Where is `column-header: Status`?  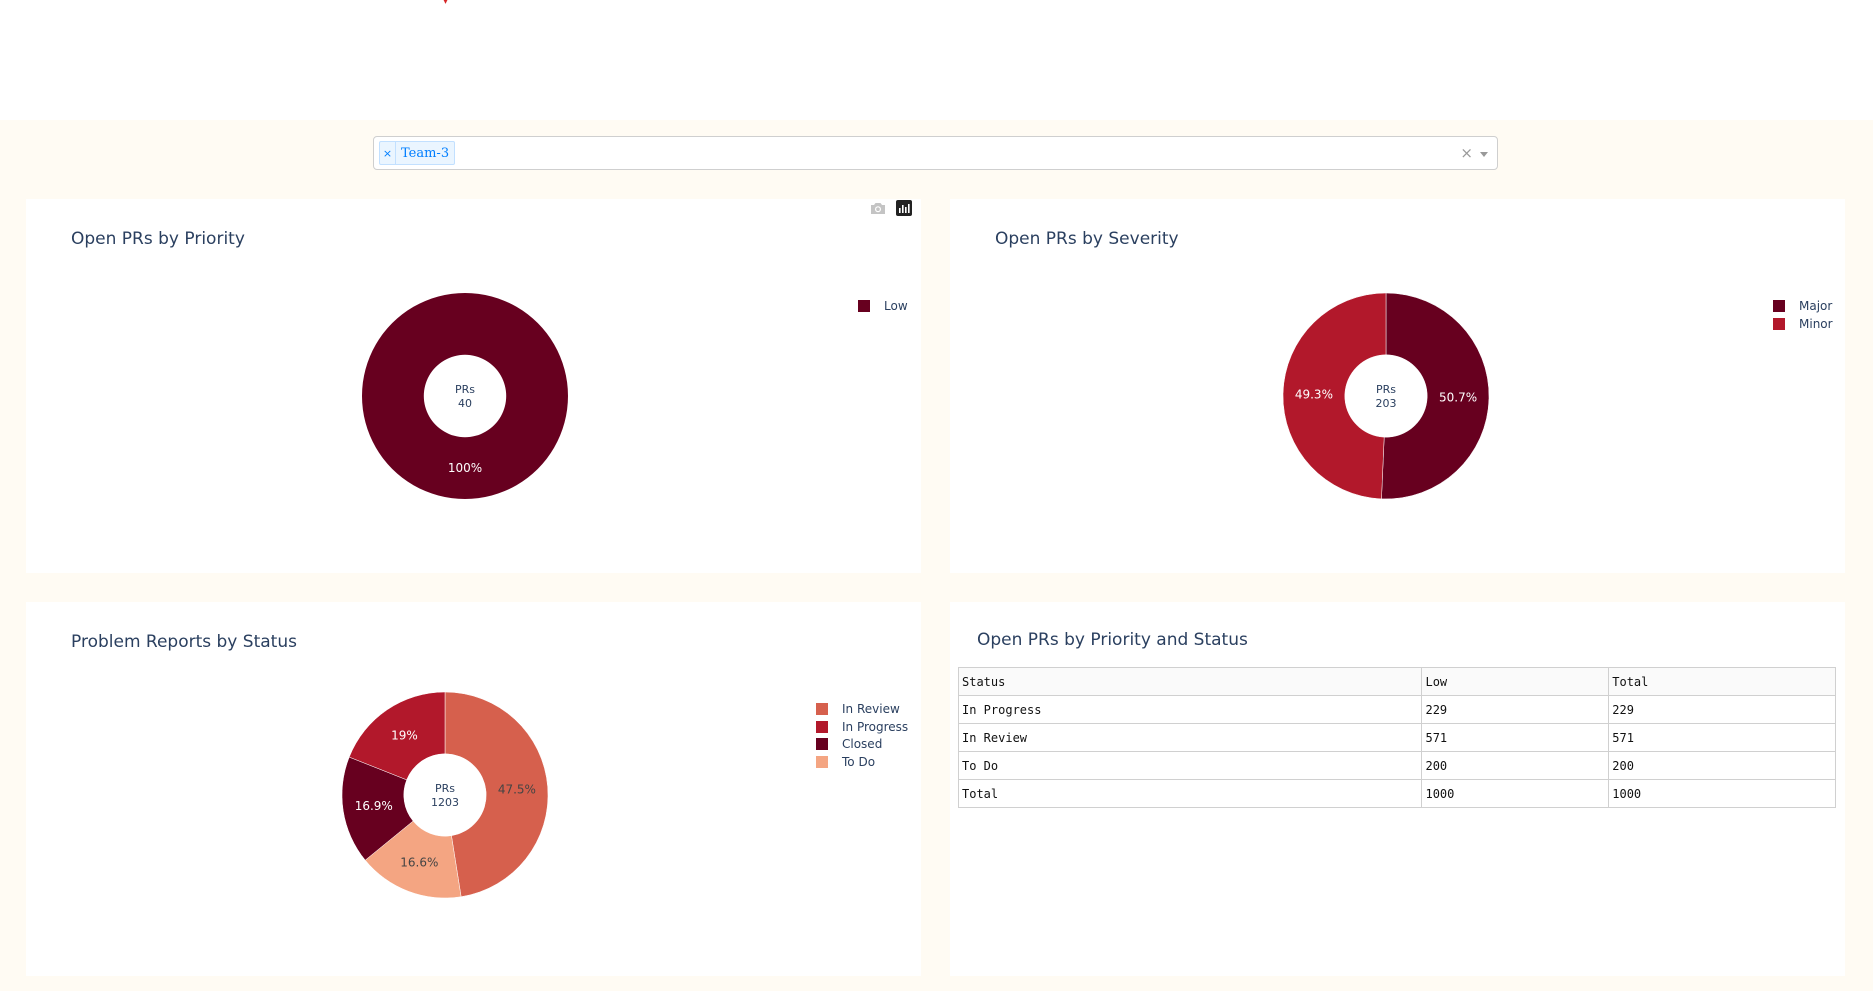 column-header: Status is located at coordinates (1190, 681).